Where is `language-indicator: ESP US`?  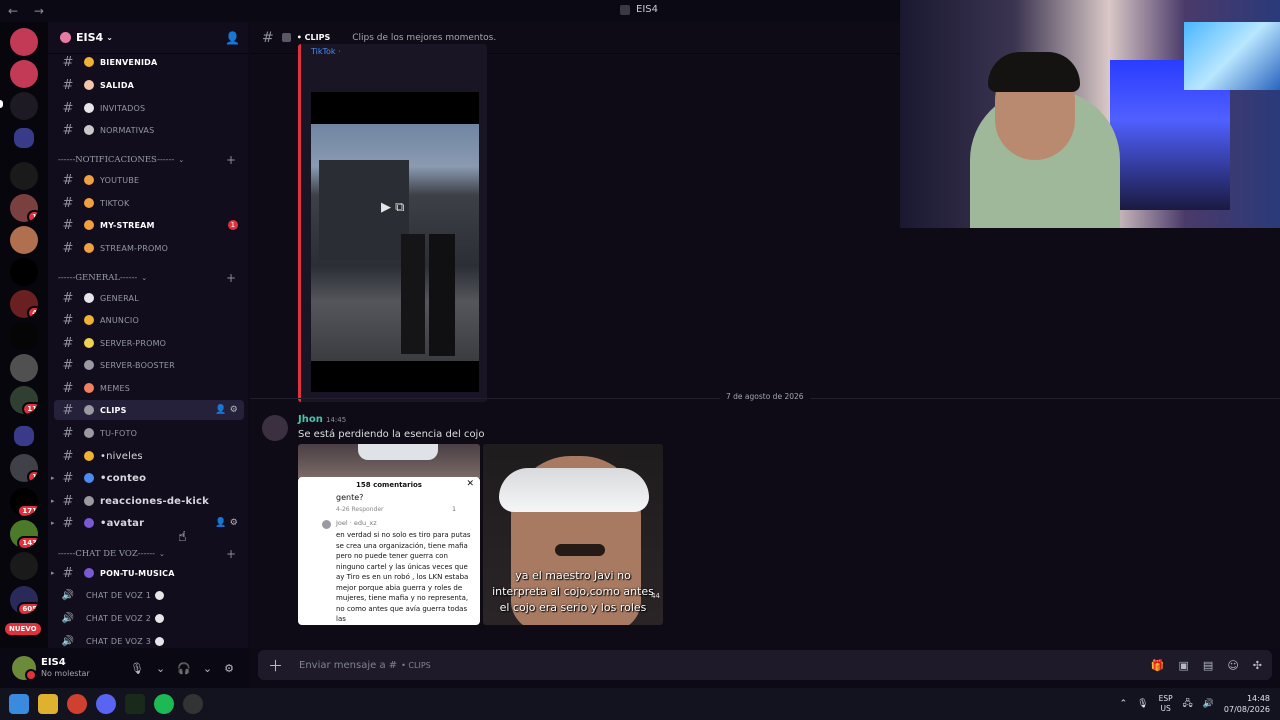 language-indicator: ESP US is located at coordinates (1166, 704).